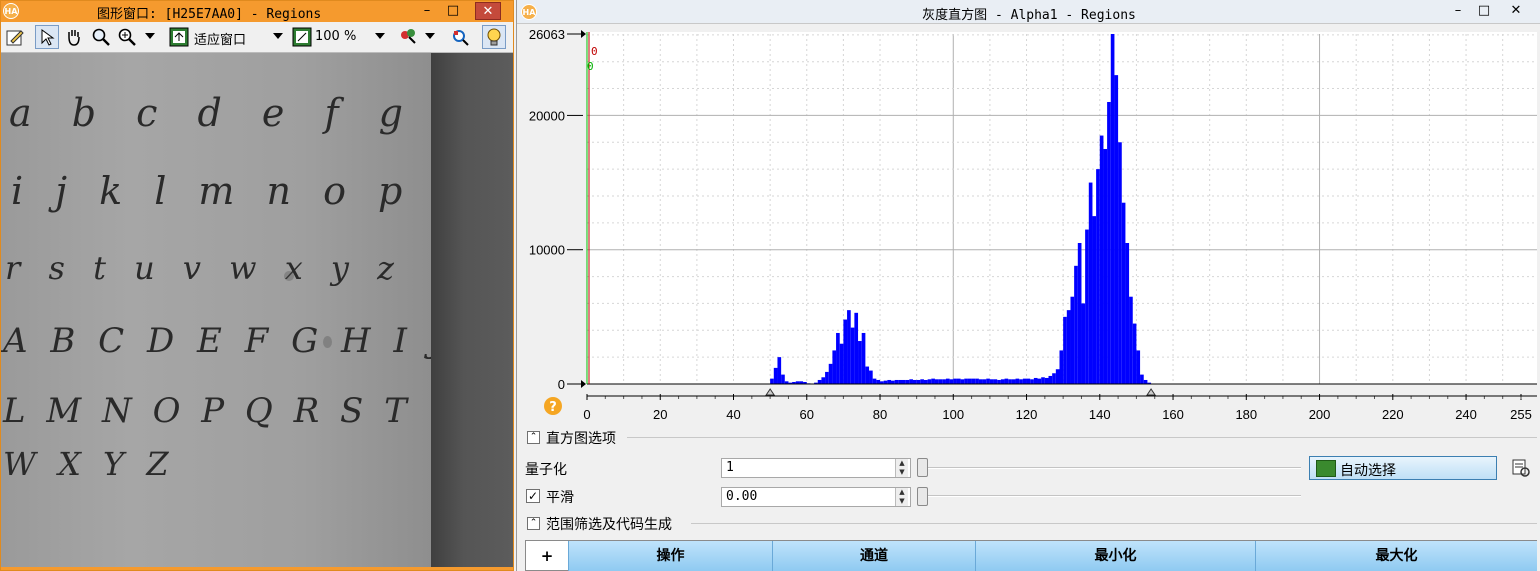  I want to click on section-divider, so click(1082, 437).